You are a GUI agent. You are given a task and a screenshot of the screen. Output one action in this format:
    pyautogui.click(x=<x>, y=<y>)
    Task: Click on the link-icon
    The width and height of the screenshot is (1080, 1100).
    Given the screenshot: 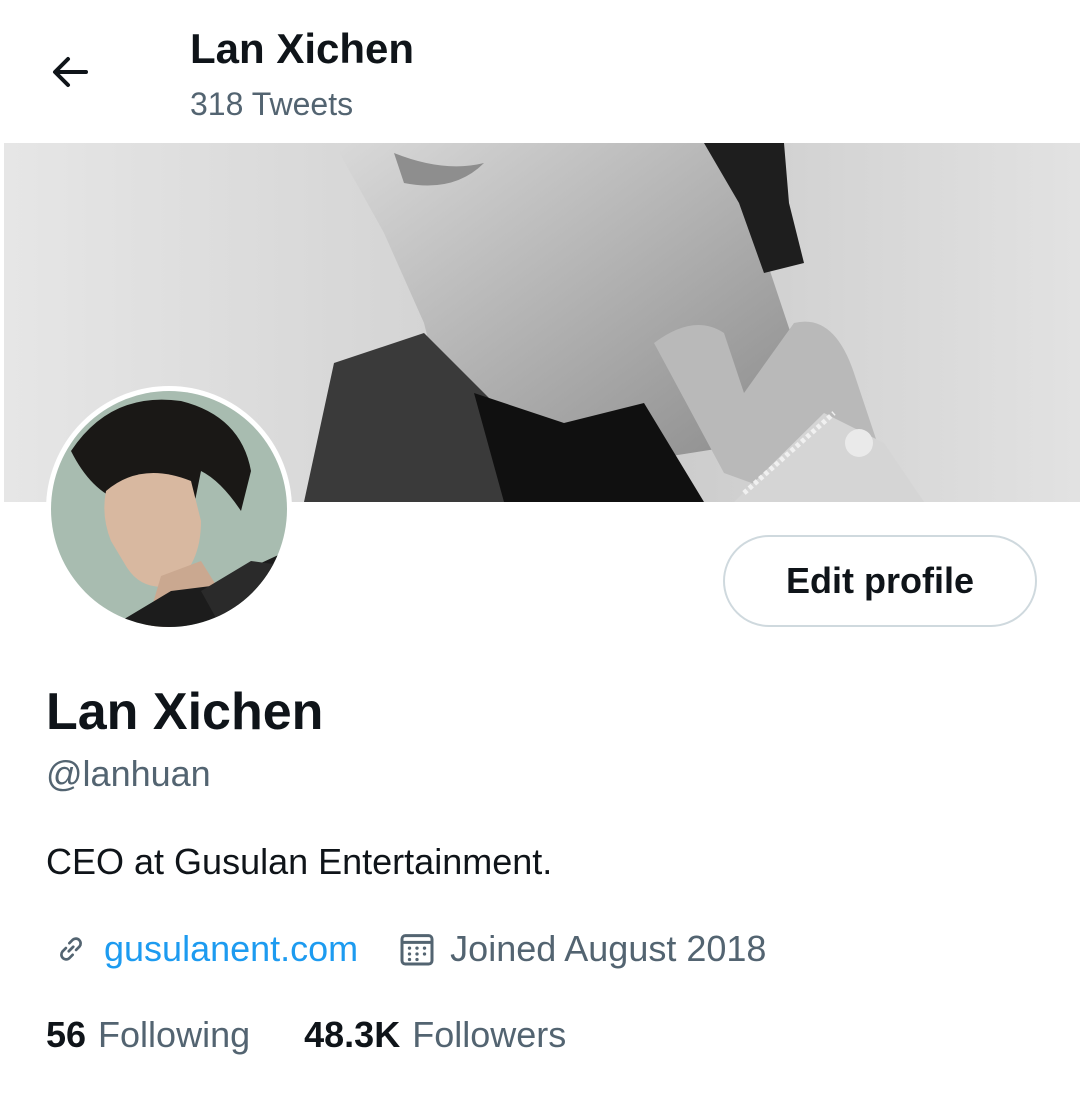 What is the action you would take?
    pyautogui.click(x=71, y=949)
    